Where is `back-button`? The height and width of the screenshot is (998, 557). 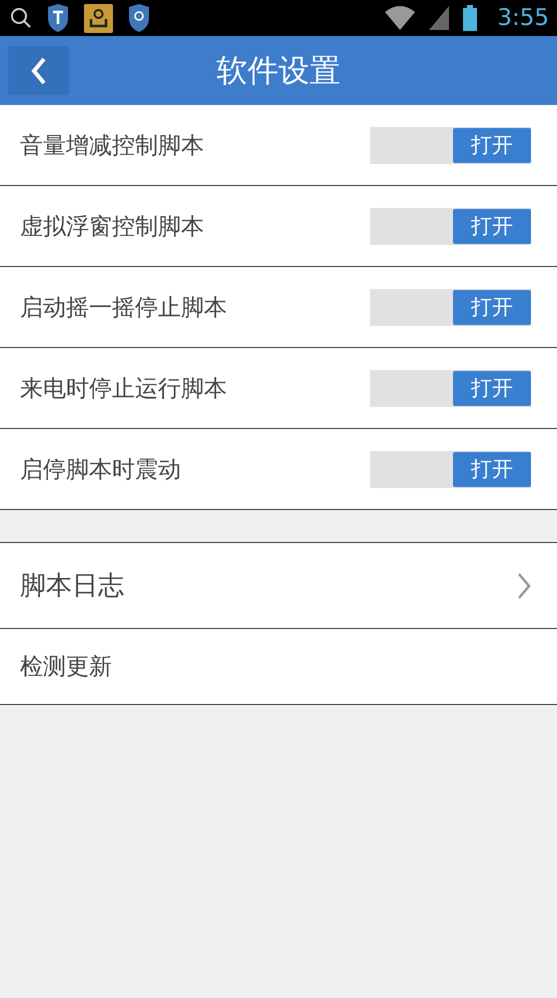 back-button is located at coordinates (38, 70).